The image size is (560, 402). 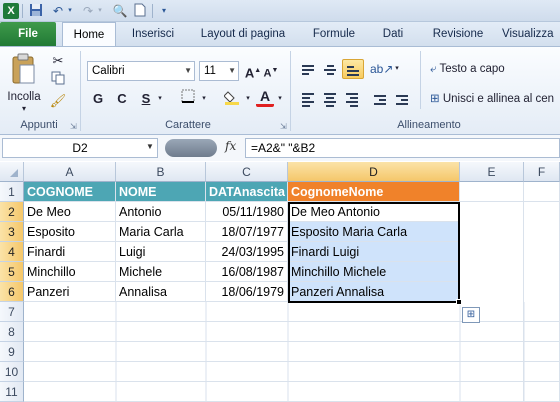 I want to click on bold-button: G, so click(x=98, y=99).